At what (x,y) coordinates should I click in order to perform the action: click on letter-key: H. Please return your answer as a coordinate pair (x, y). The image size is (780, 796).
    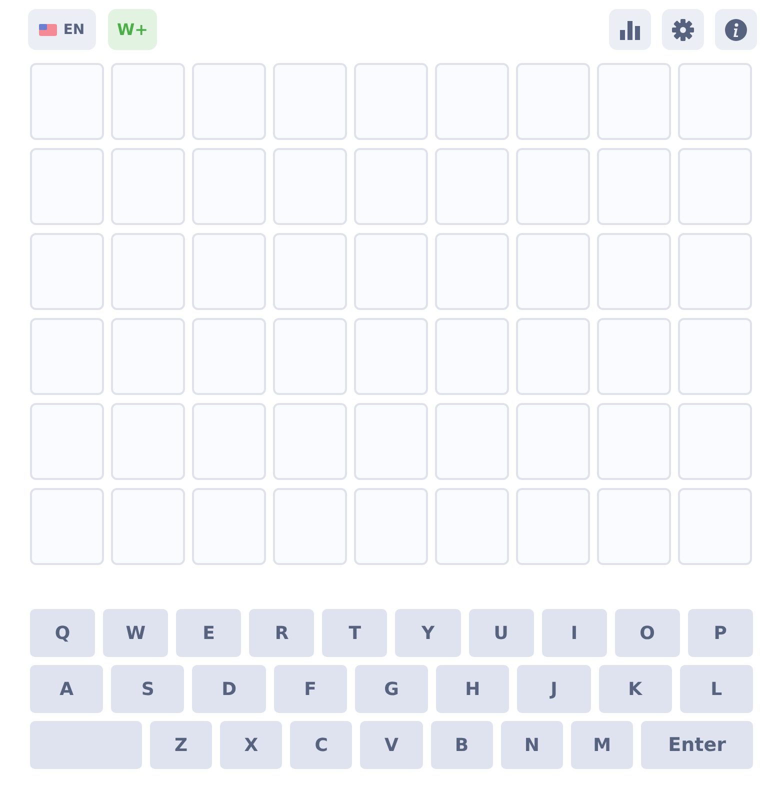
    Looking at the image, I should click on (473, 689).